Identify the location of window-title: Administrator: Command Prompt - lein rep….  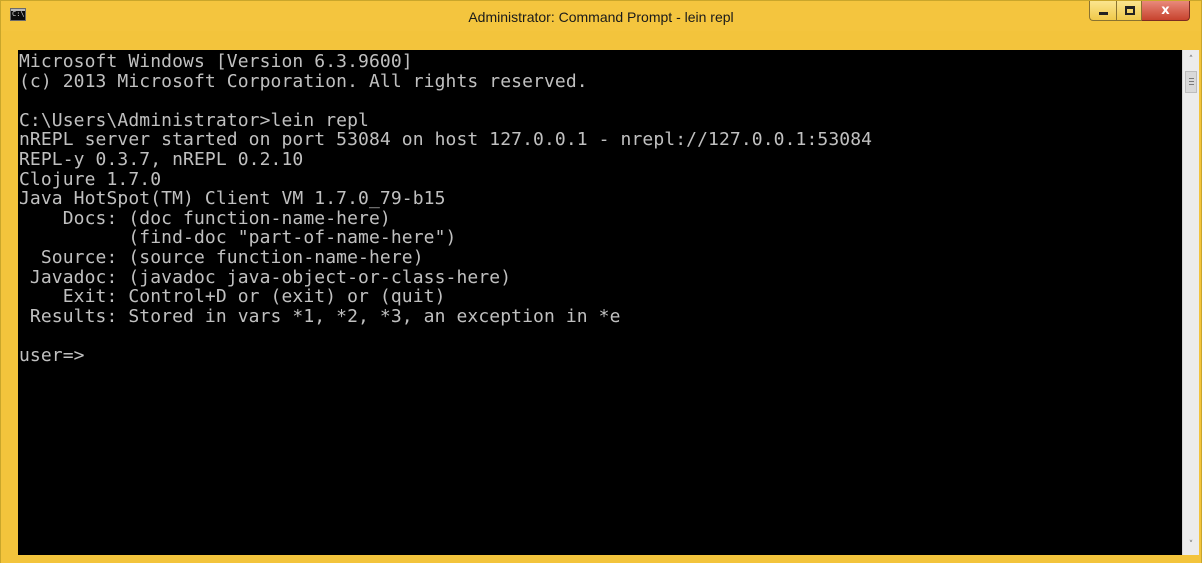
(601, 17).